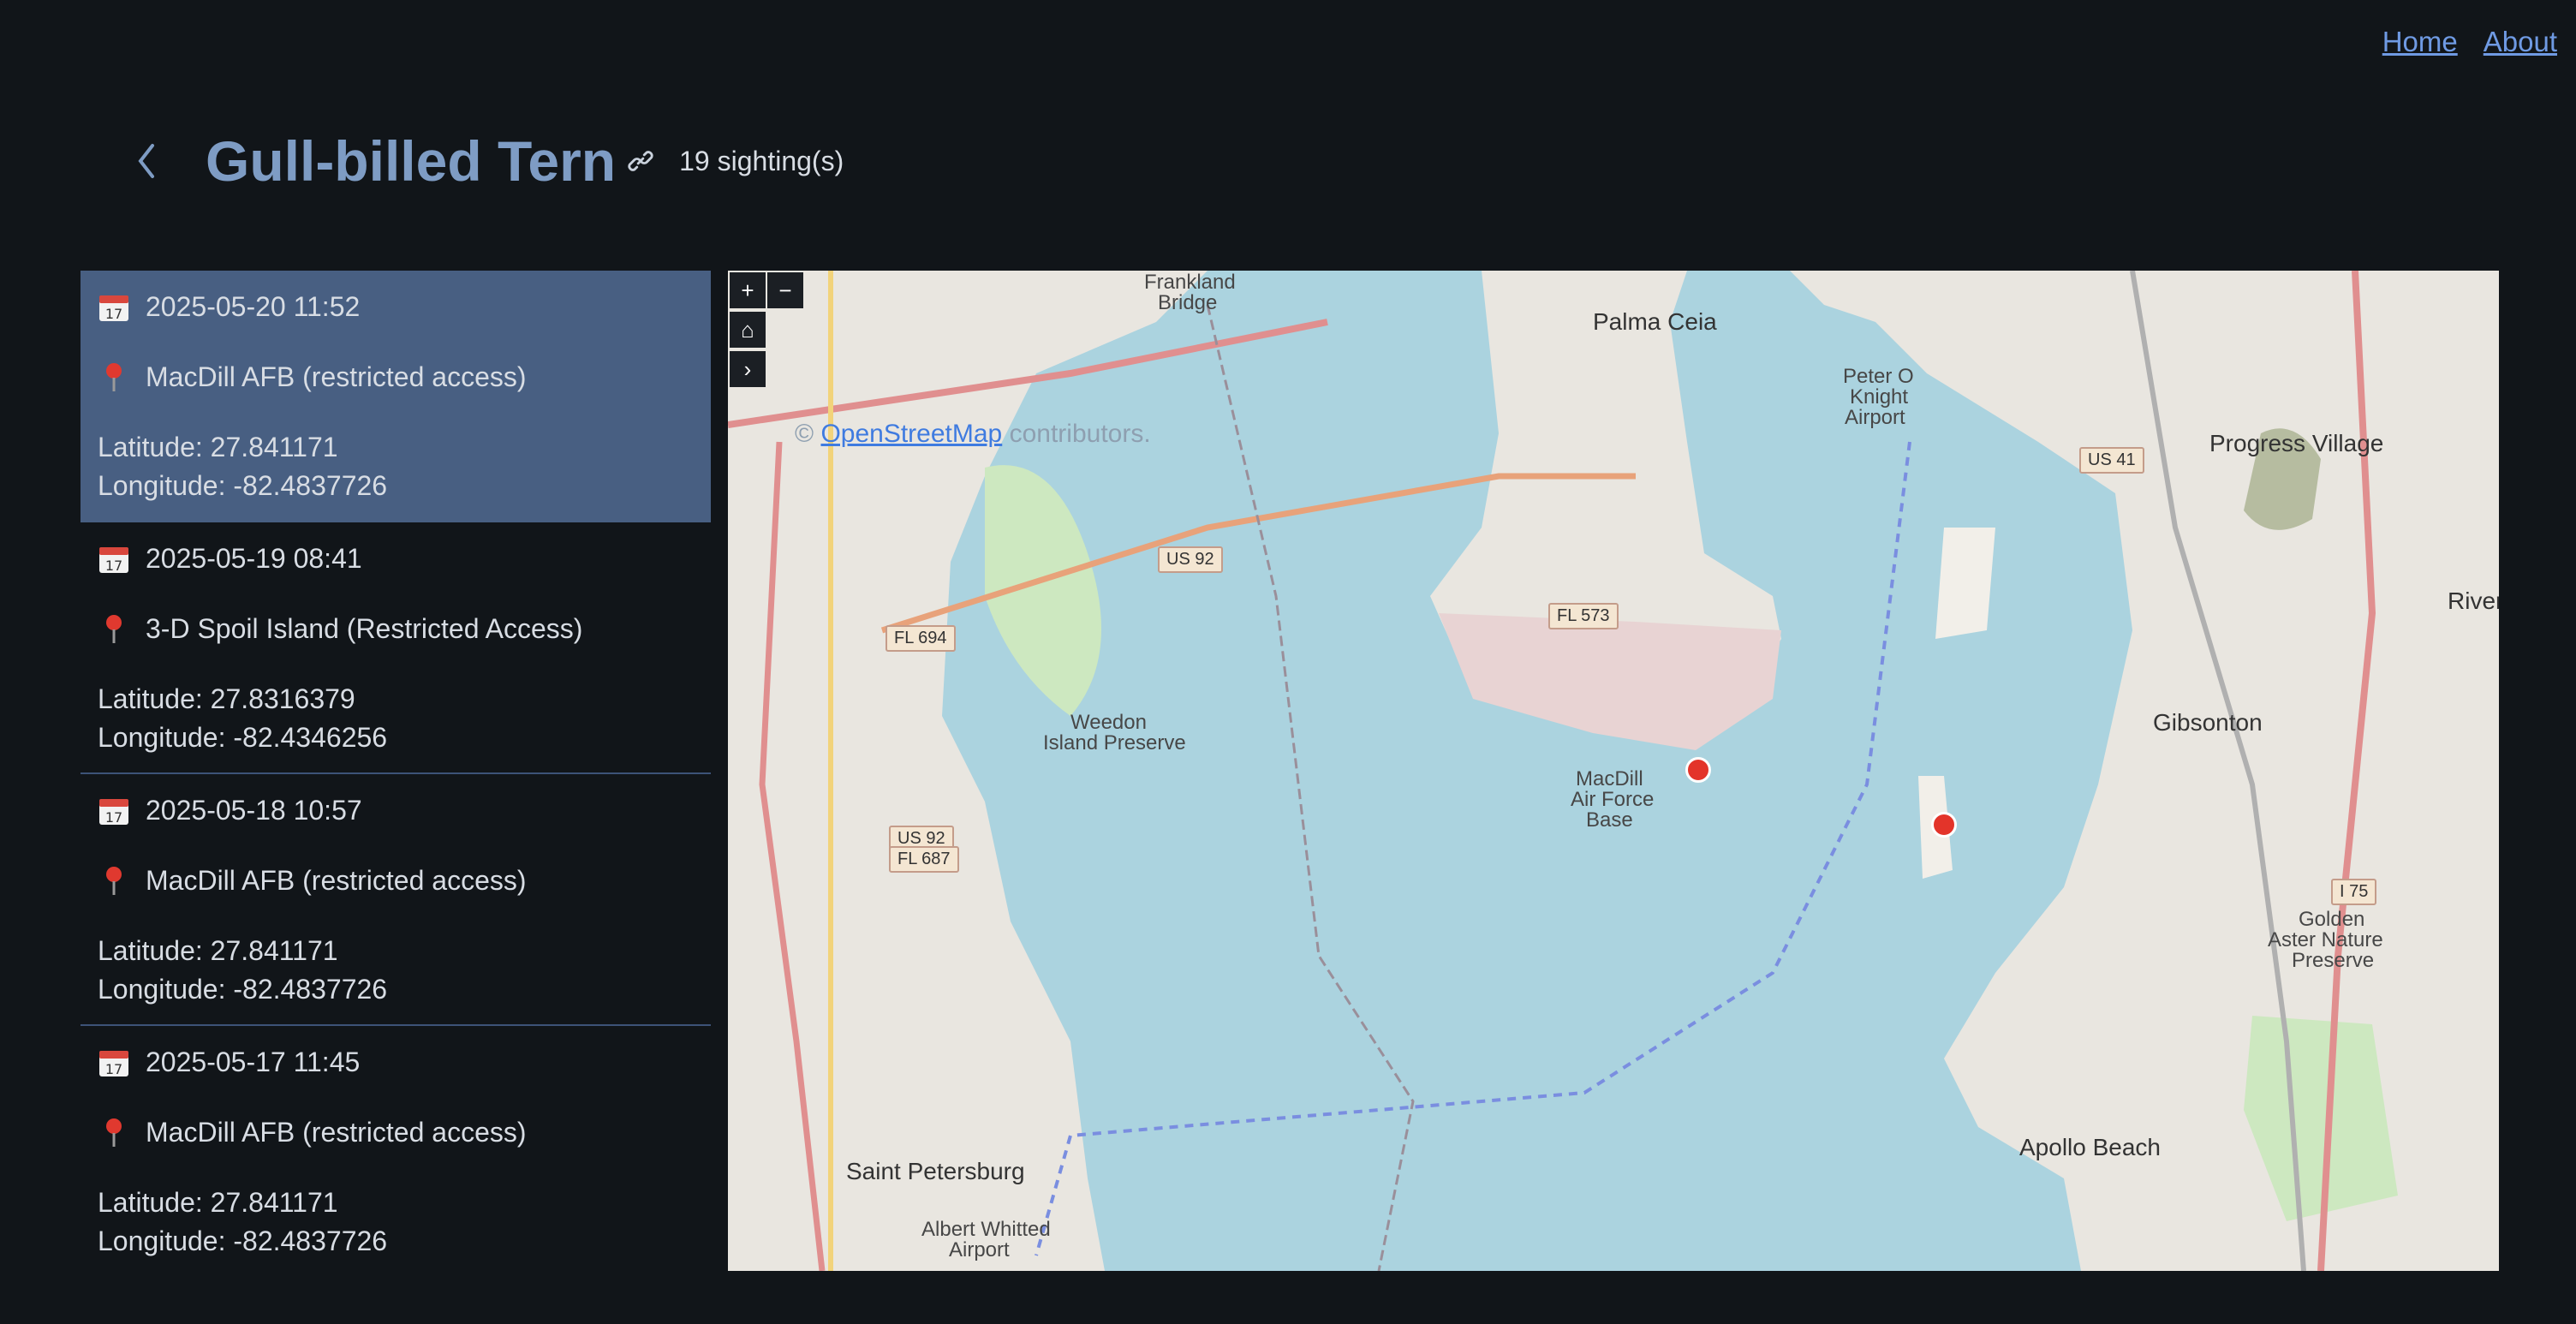 Image resolution: width=2576 pixels, height=1324 pixels. What do you see at coordinates (921, 638) in the screenshot?
I see `road-shield: FL 694` at bounding box center [921, 638].